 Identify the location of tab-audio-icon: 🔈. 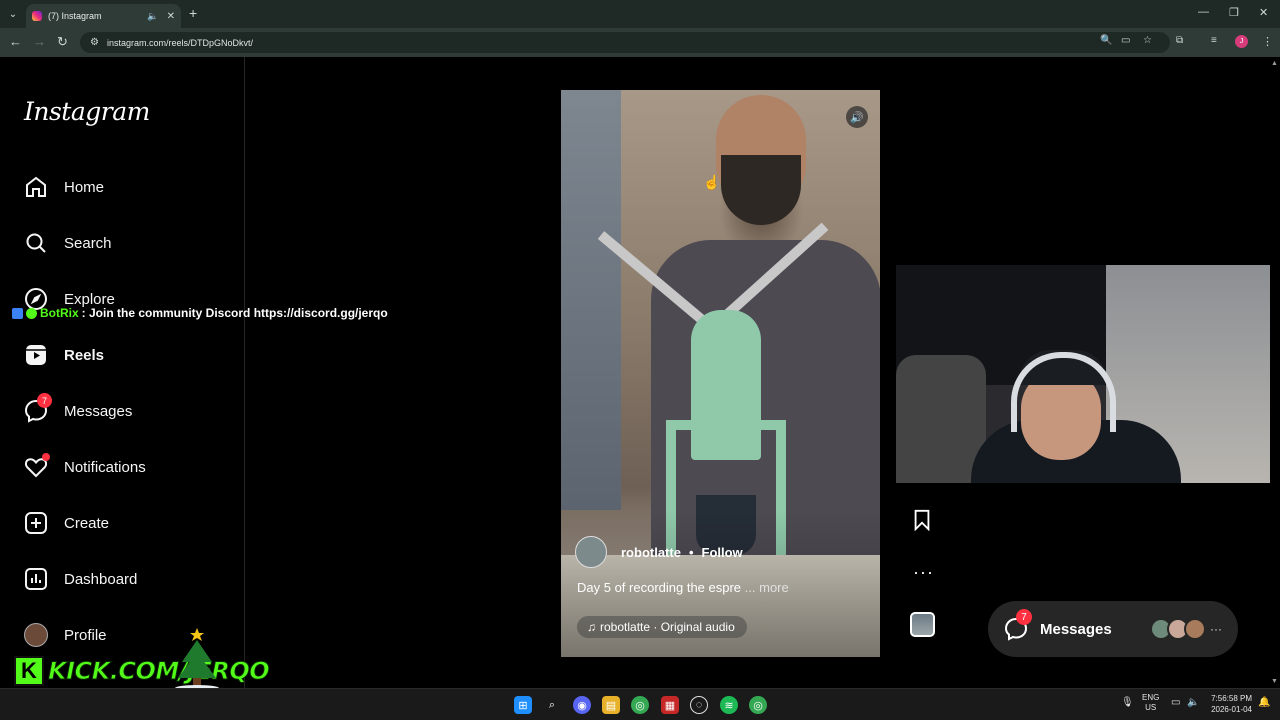
(152, 16).